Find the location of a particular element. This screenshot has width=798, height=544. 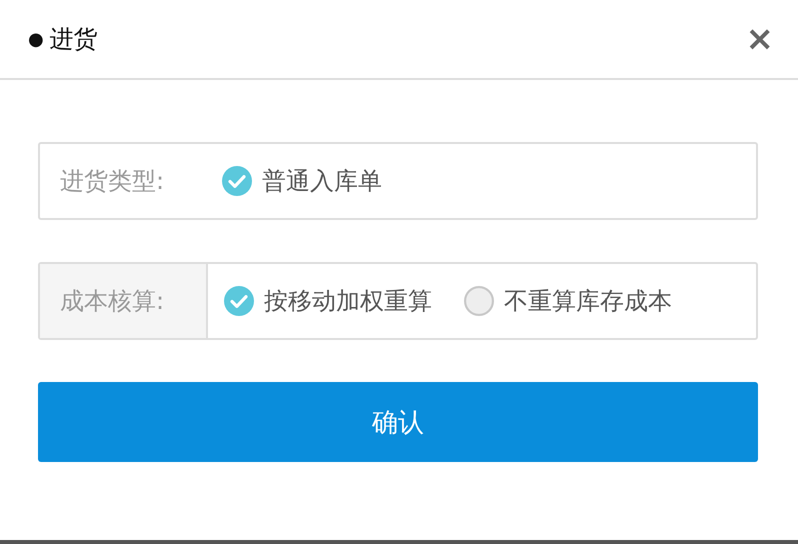

field-label: 成本核算: is located at coordinates (124, 301).